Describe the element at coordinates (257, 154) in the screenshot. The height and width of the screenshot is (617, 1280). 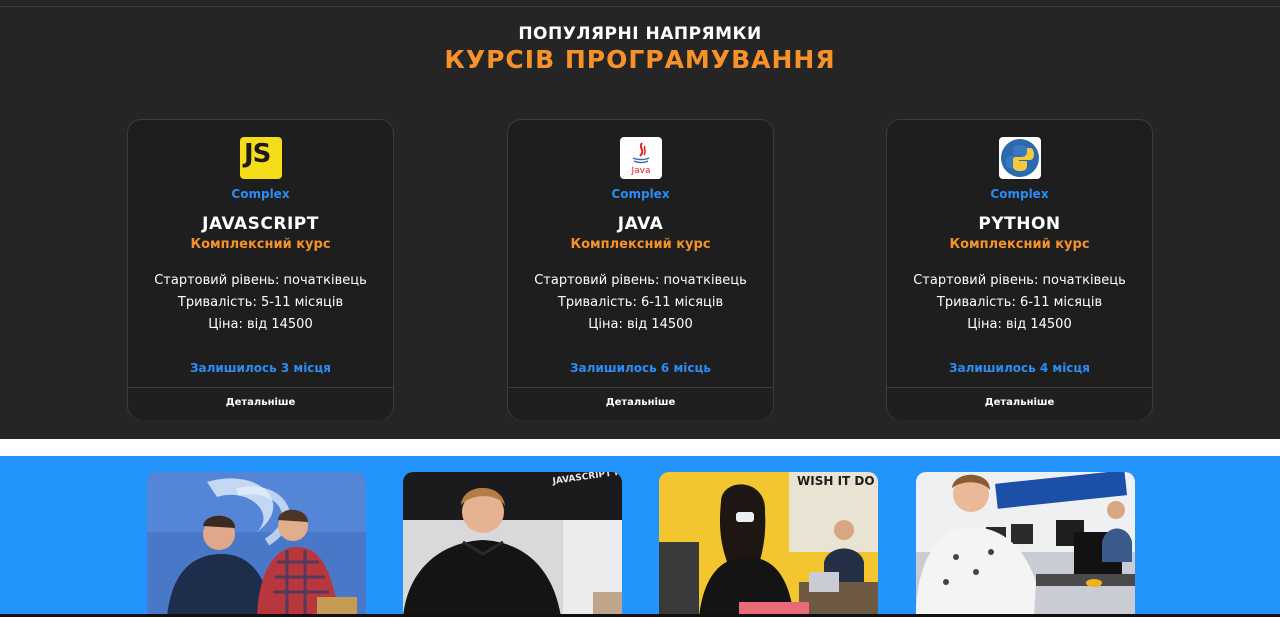
I see `javascript-logo-text: JS` at that location.